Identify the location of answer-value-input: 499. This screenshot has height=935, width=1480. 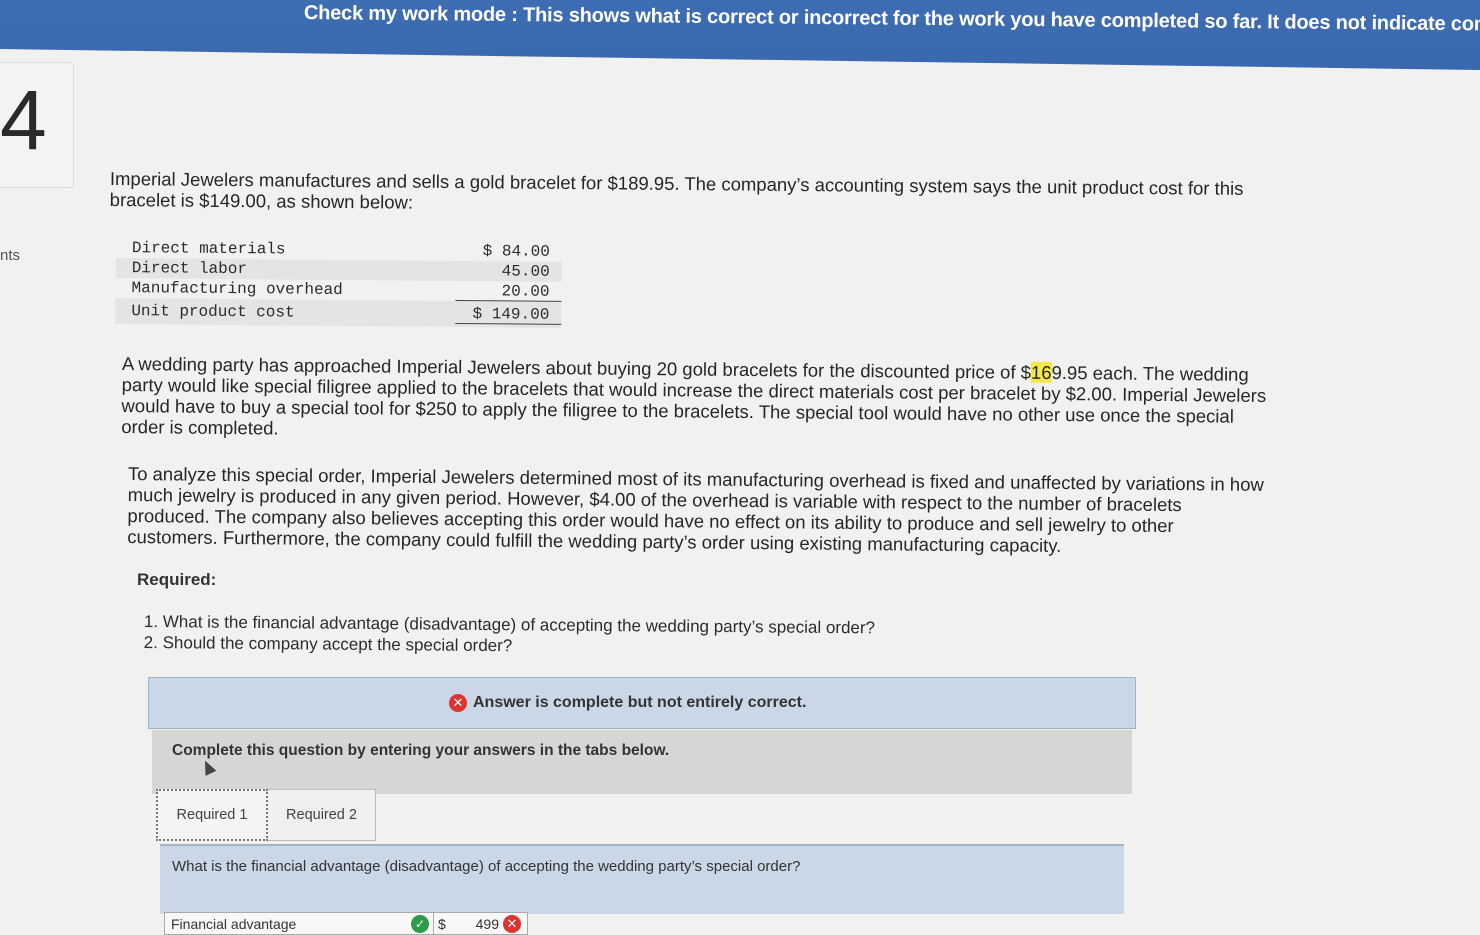
(483, 924).